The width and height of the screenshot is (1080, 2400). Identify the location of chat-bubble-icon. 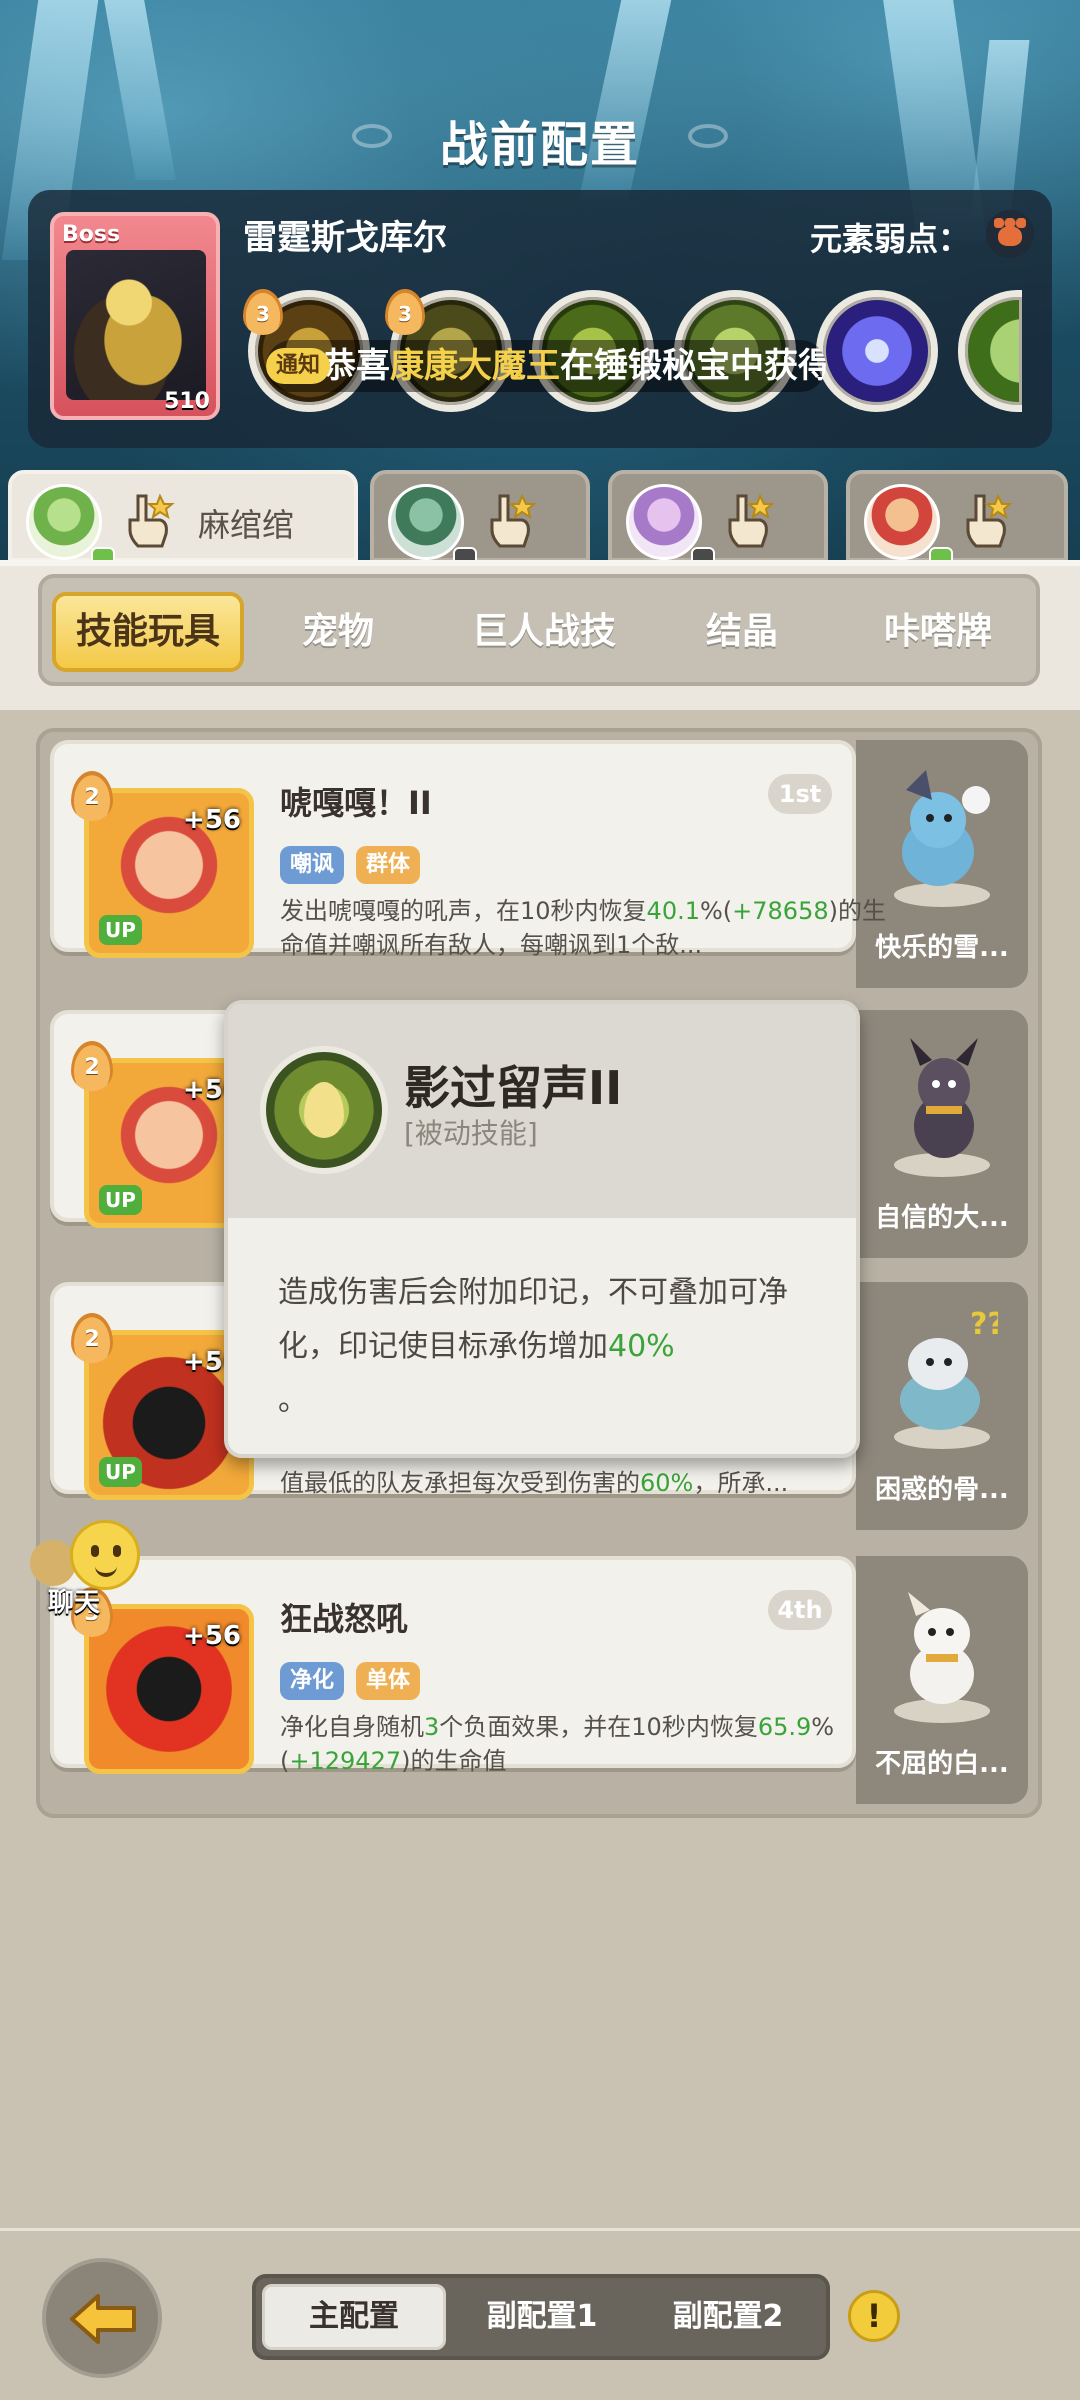
(53, 1563).